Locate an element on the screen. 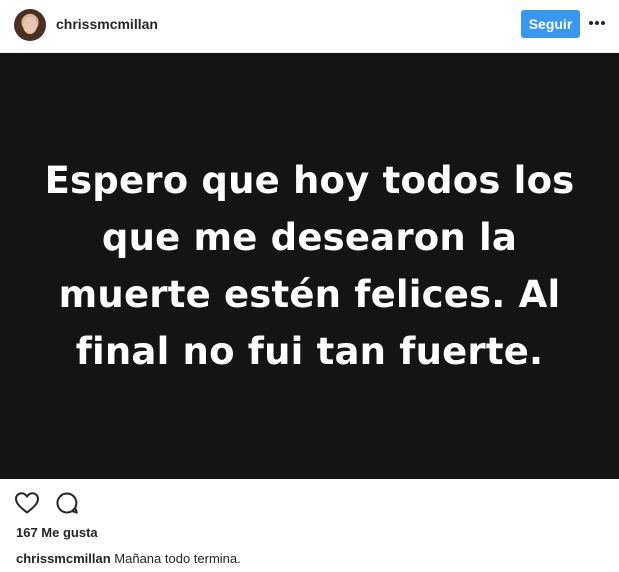 This screenshot has height=572, width=619. more-icon is located at coordinates (597, 23).